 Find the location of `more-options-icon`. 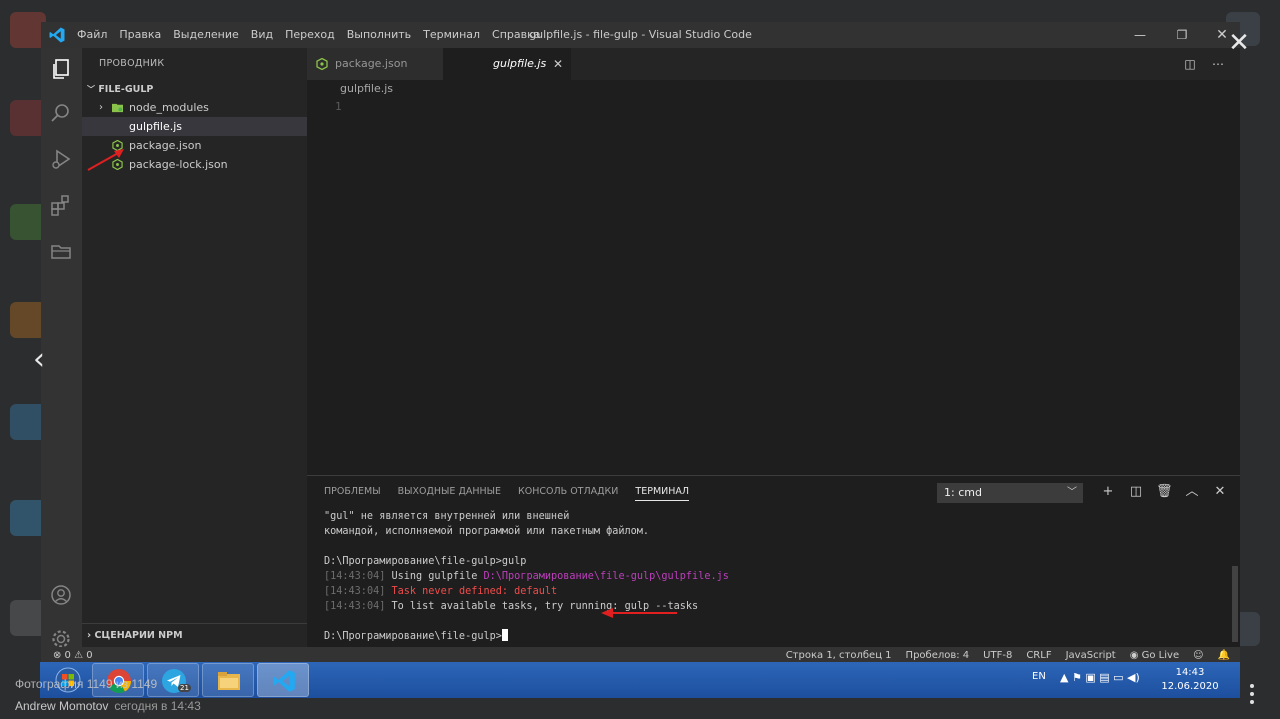

more-options-icon is located at coordinates (1252, 696).